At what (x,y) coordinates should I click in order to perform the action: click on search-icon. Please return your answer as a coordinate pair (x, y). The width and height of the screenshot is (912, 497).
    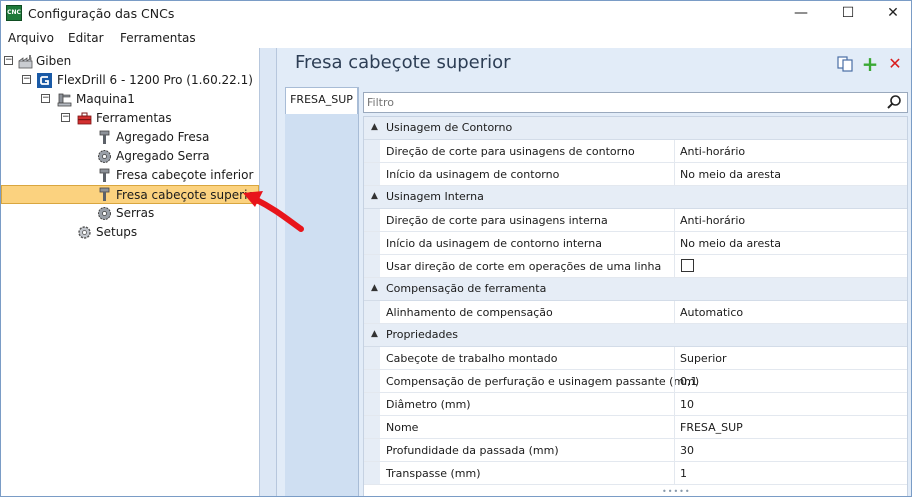
    Looking at the image, I should click on (894, 102).